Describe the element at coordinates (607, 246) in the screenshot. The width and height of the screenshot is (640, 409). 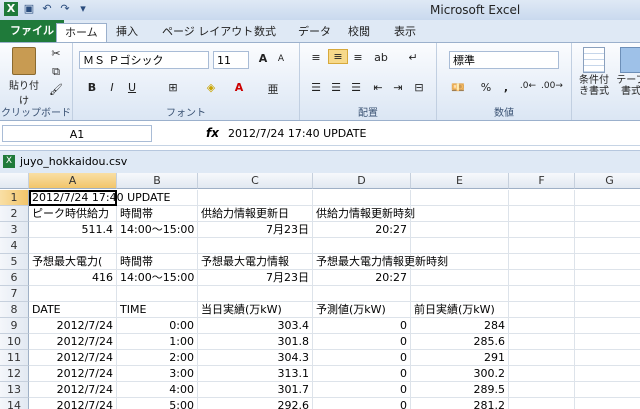
I see `cell-g4` at that location.